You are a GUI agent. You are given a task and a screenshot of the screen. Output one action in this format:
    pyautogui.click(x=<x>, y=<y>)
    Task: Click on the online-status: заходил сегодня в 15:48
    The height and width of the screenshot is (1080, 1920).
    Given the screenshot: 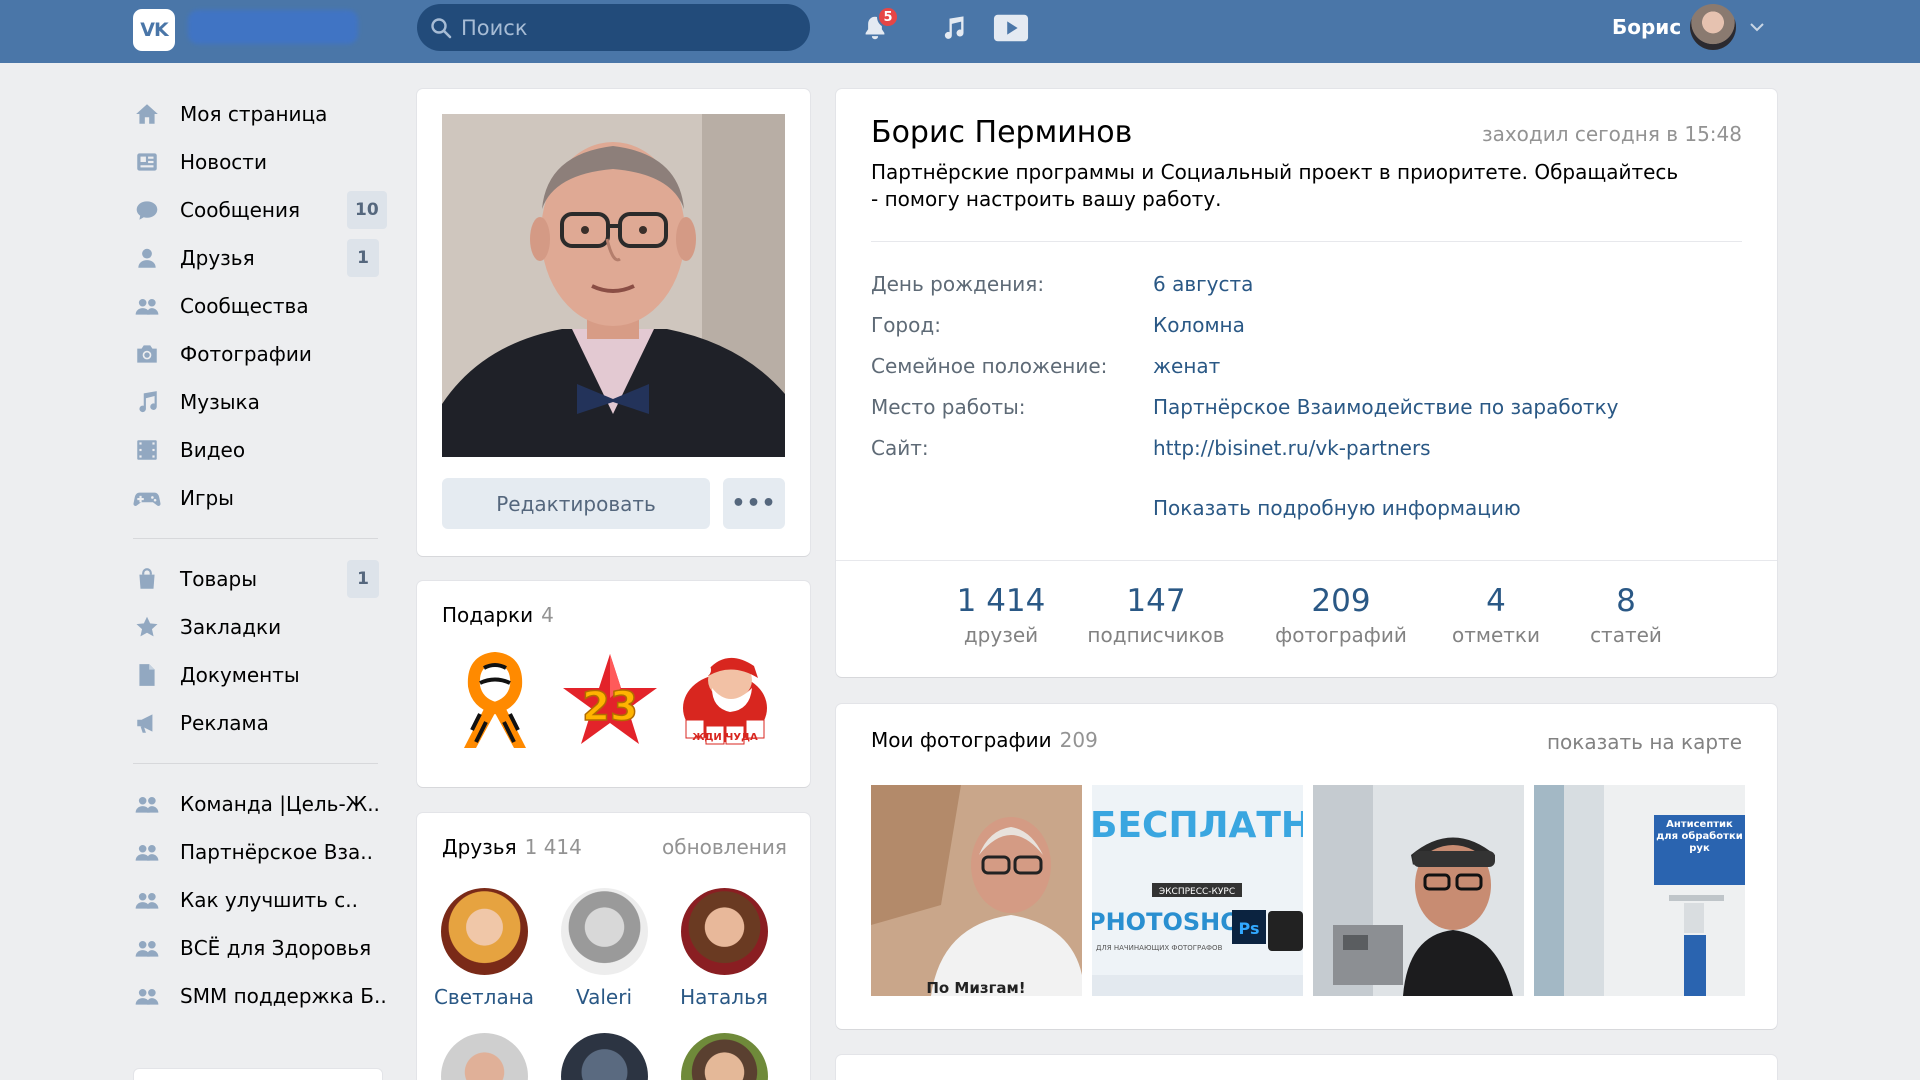 What is the action you would take?
    pyautogui.click(x=1611, y=134)
    